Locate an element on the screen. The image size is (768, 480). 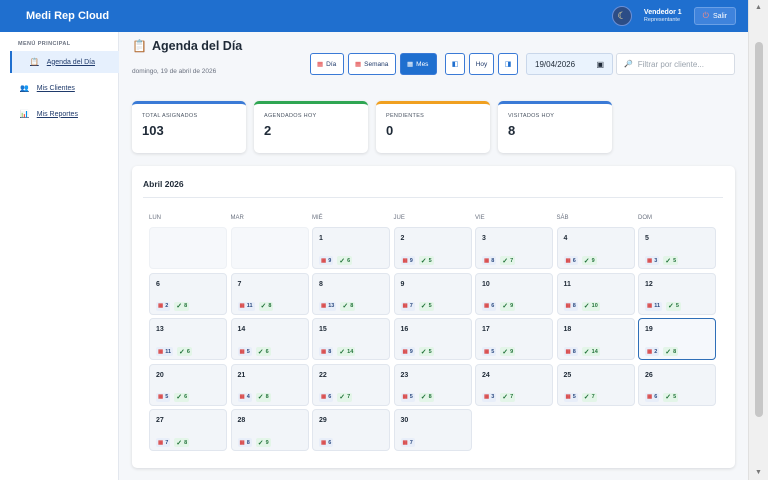
calendar-day-cell: 29 ▦ 6 is located at coordinates (351, 430).